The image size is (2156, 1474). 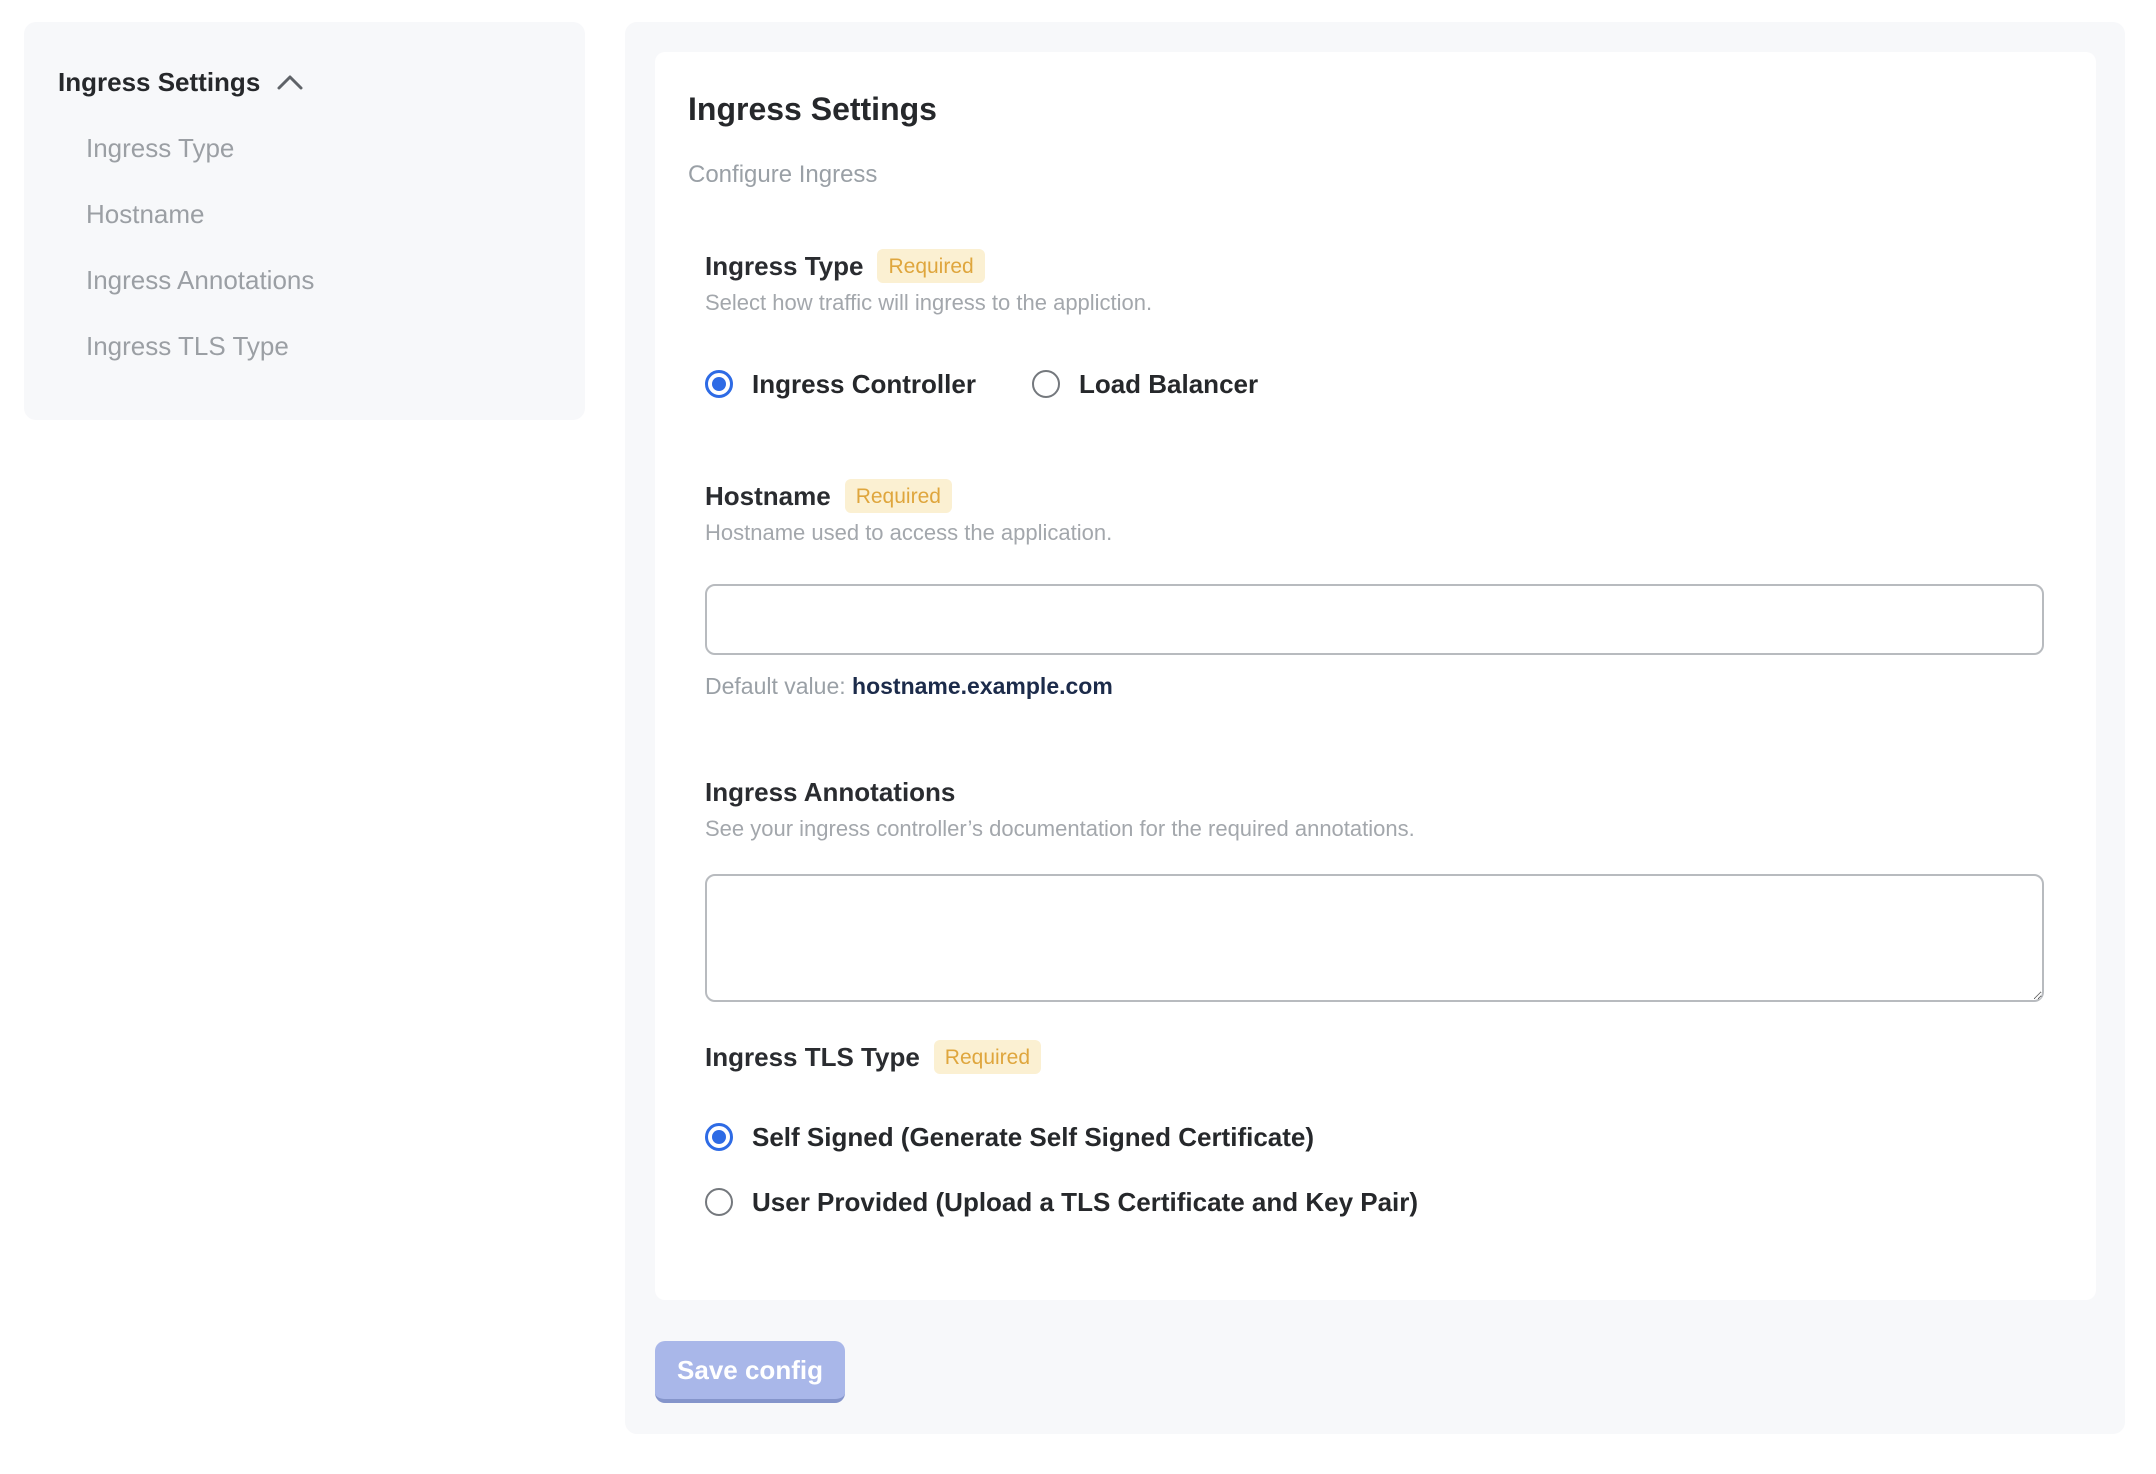 What do you see at coordinates (320, 148) in the screenshot?
I see `sidebar-item-ingress-type: Ingress Type` at bounding box center [320, 148].